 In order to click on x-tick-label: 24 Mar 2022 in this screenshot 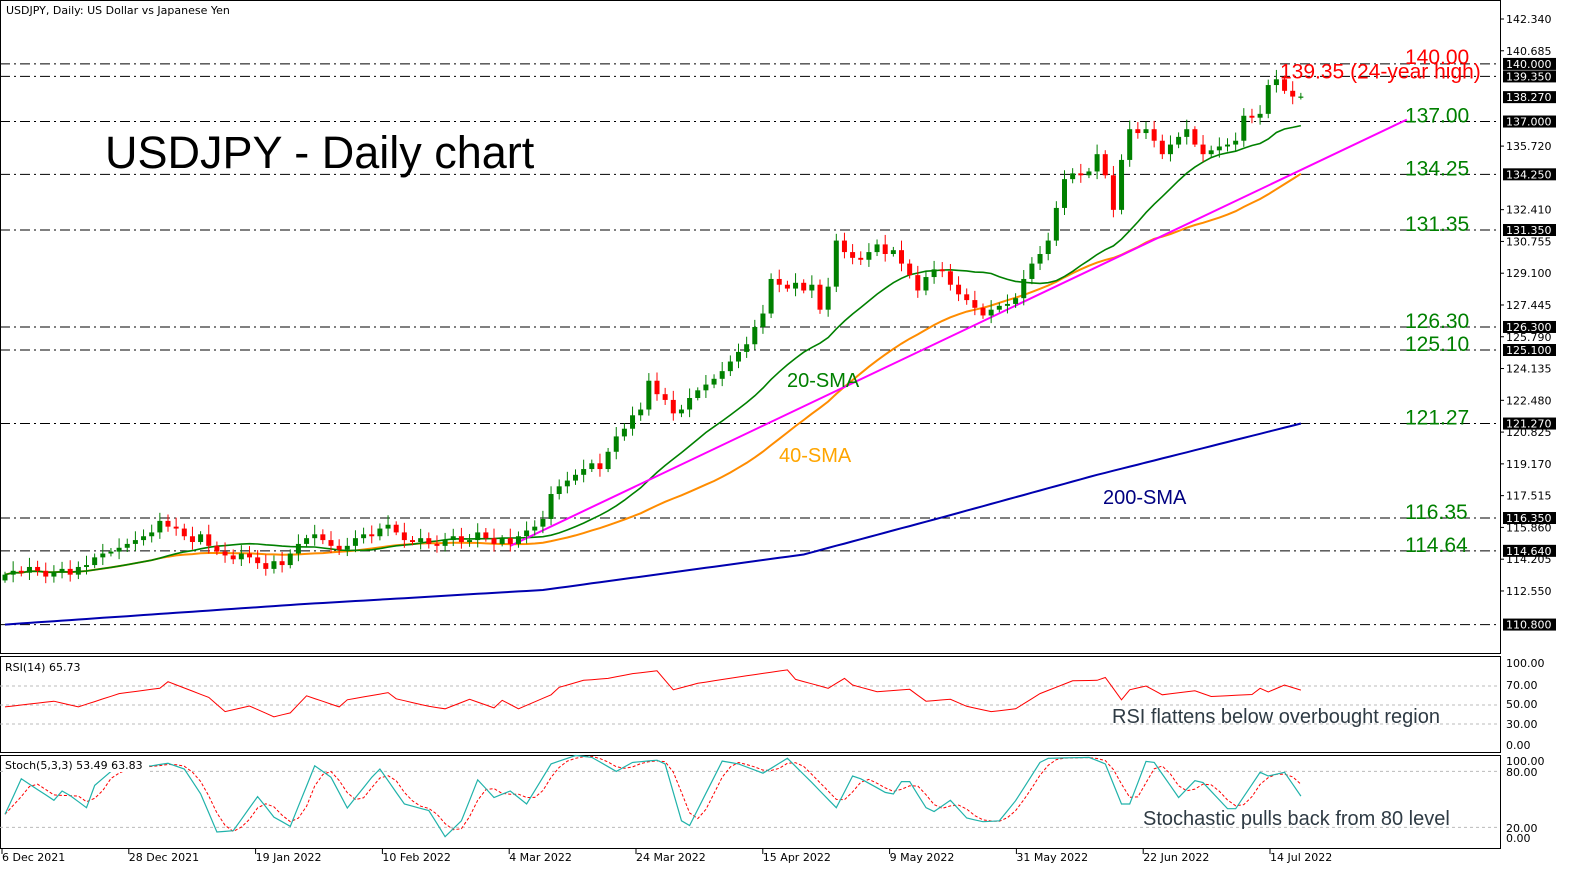, I will do `click(671, 857)`.